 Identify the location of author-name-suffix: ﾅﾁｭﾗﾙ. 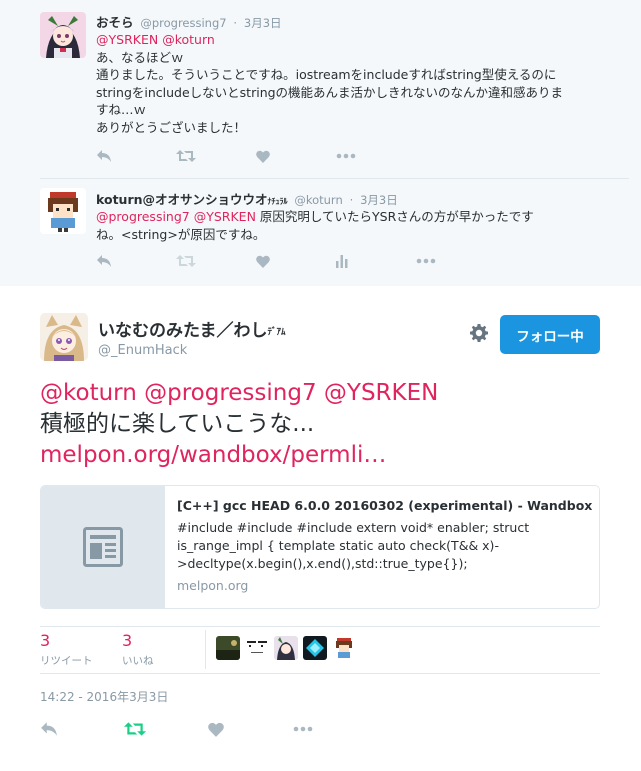
(277, 201).